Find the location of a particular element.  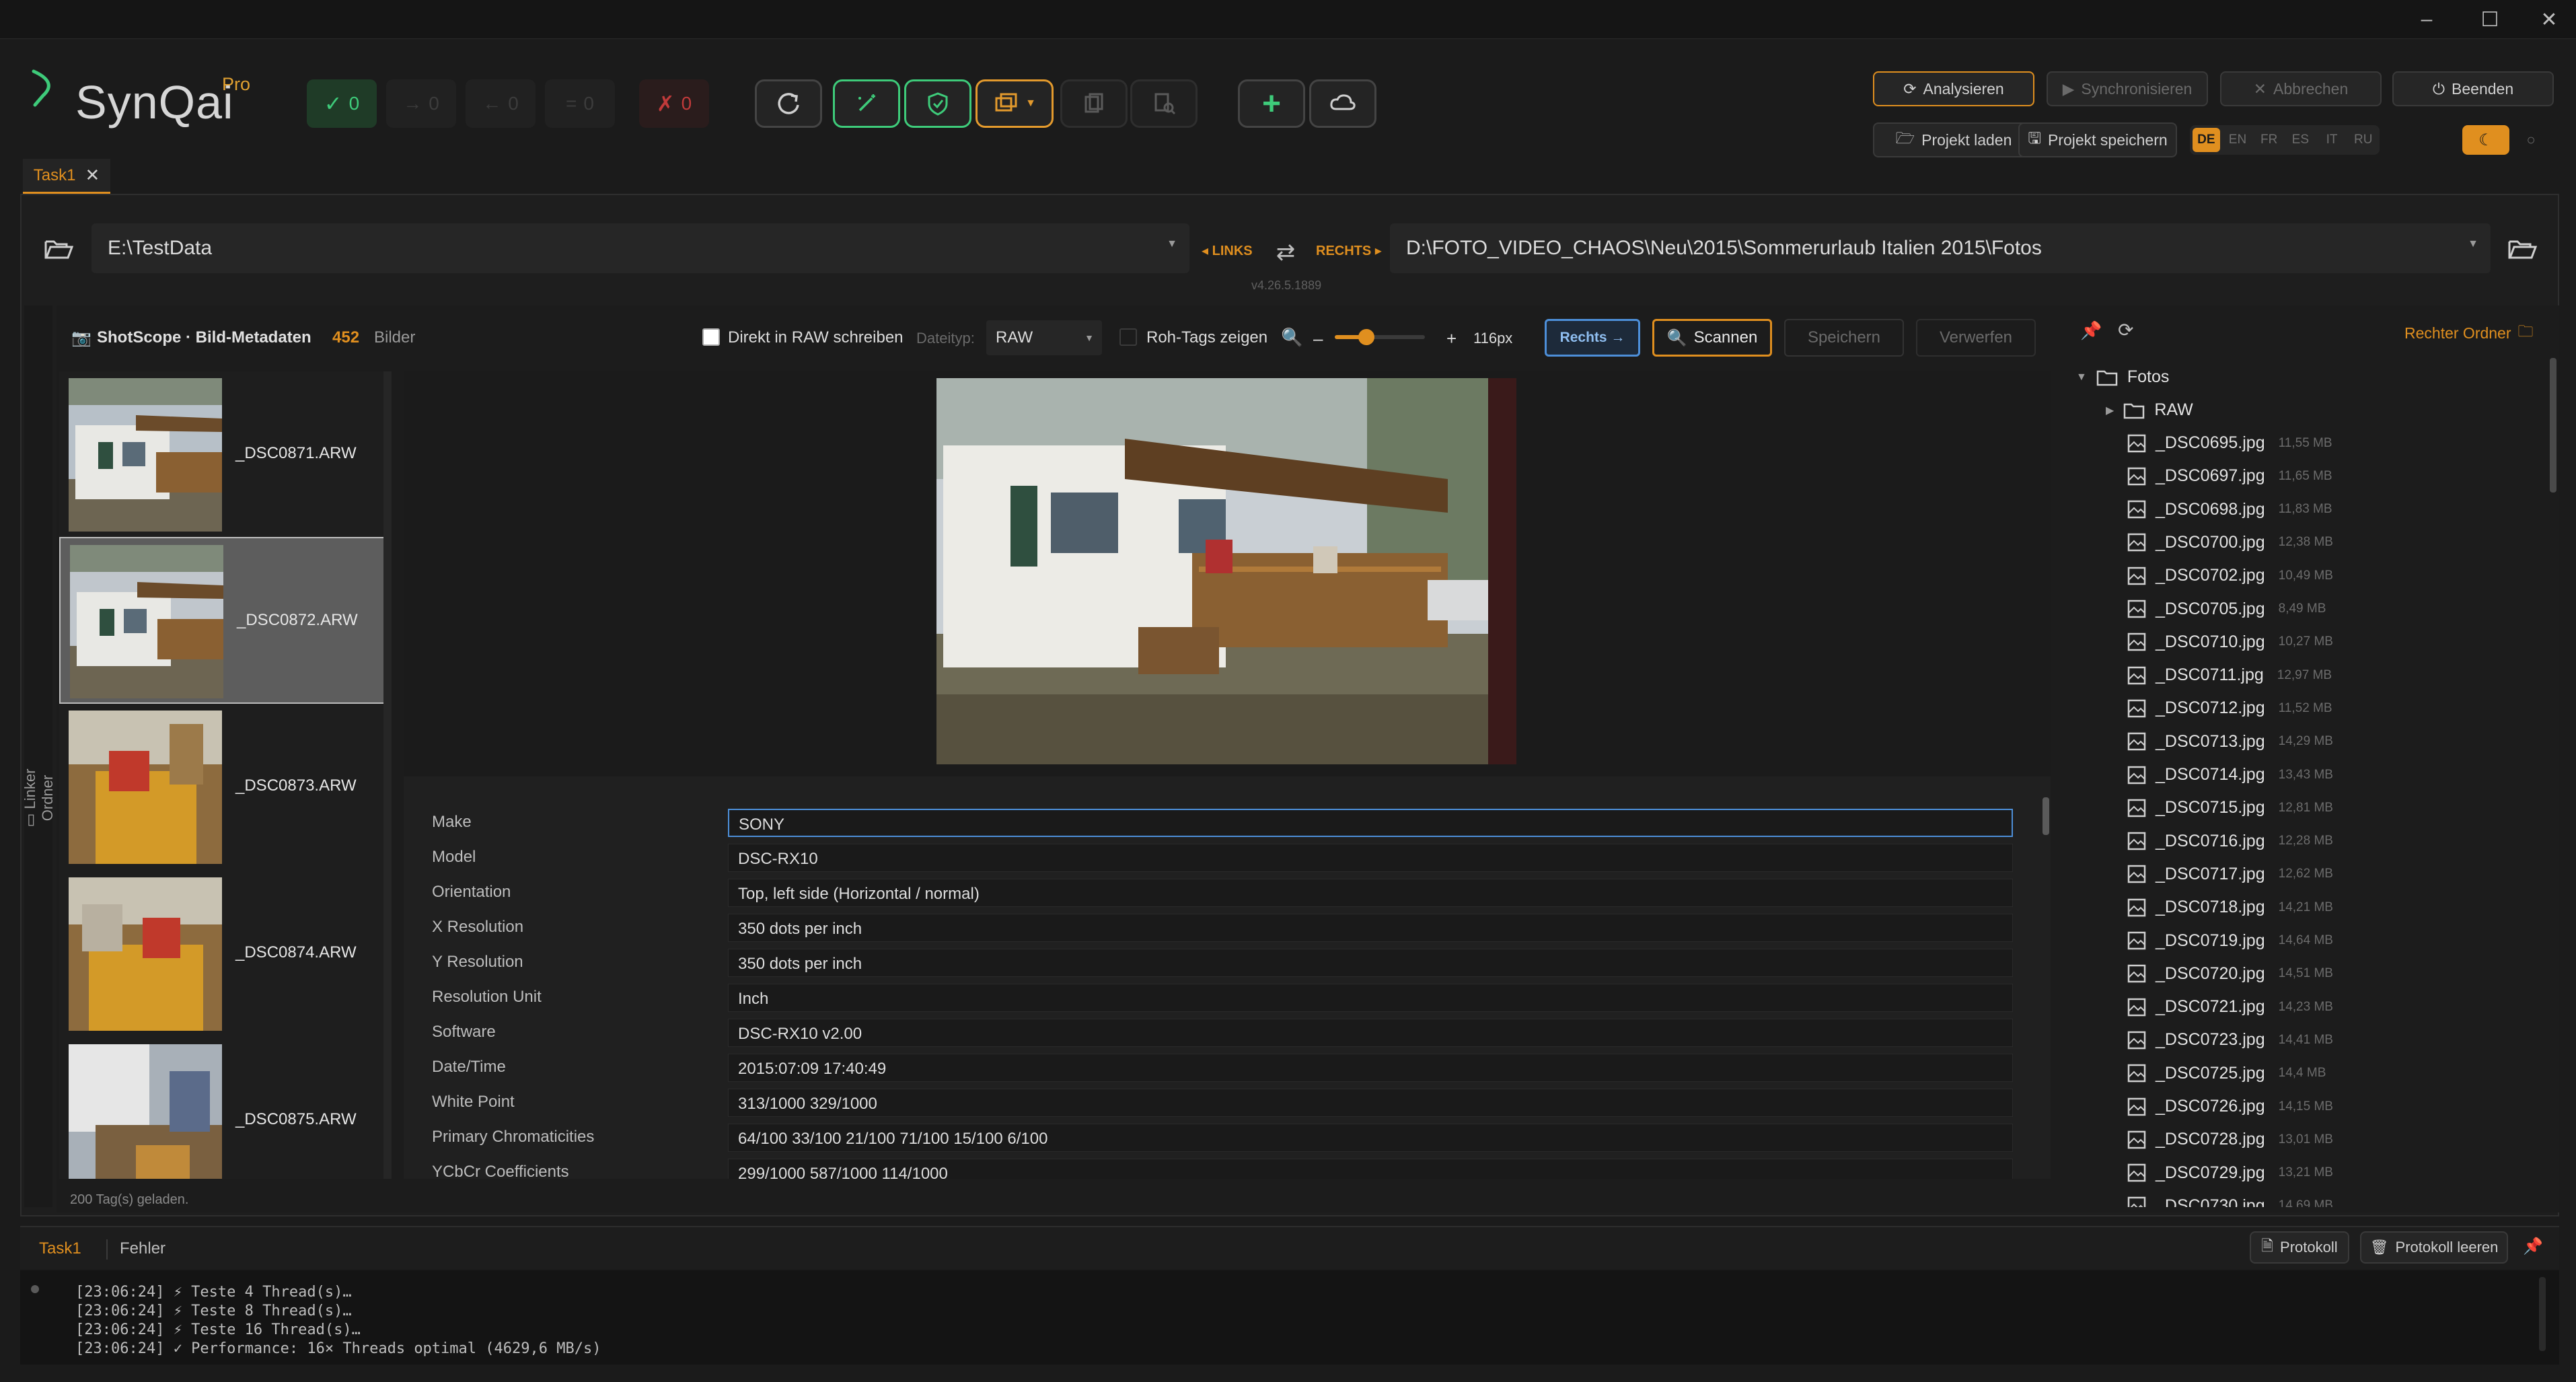

zoom-in-button: + is located at coordinates (1451, 338).